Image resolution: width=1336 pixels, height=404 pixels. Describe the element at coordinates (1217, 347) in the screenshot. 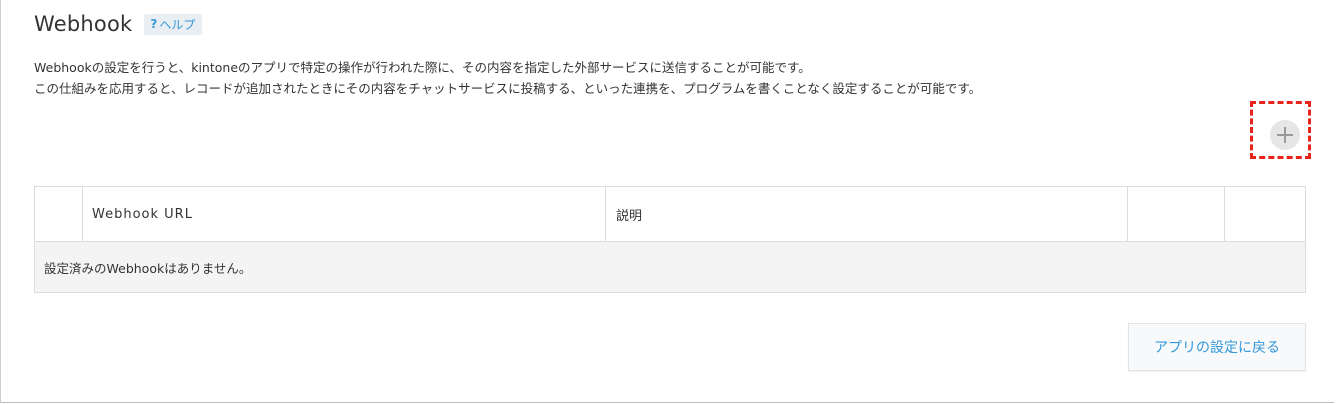

I see `back-to-app-settings-button: アプリの設定に戻る` at that location.